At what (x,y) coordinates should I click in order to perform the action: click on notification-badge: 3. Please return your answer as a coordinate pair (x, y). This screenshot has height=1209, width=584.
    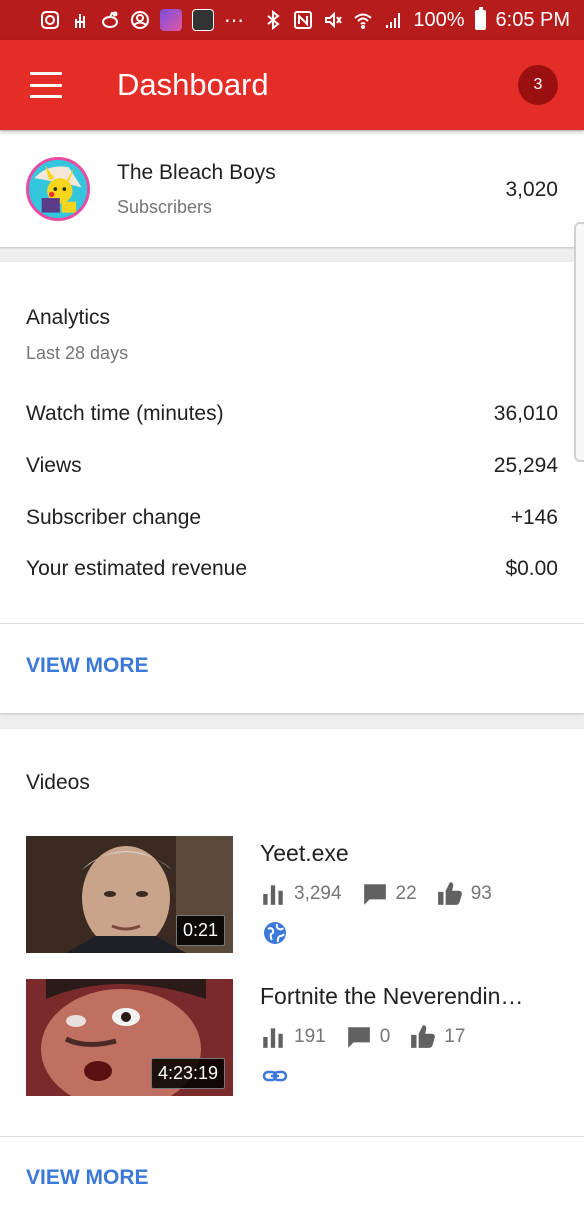
    Looking at the image, I should click on (538, 85).